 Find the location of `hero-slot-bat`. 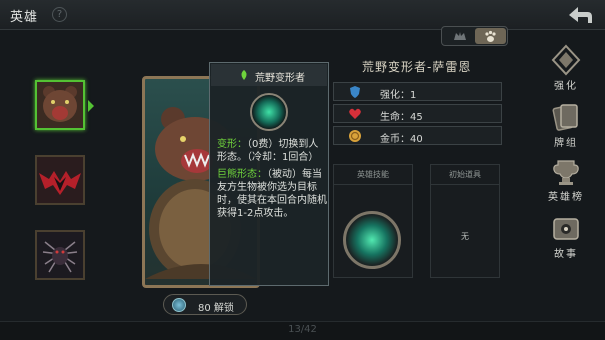

hero-slot-bat is located at coordinates (60, 180).